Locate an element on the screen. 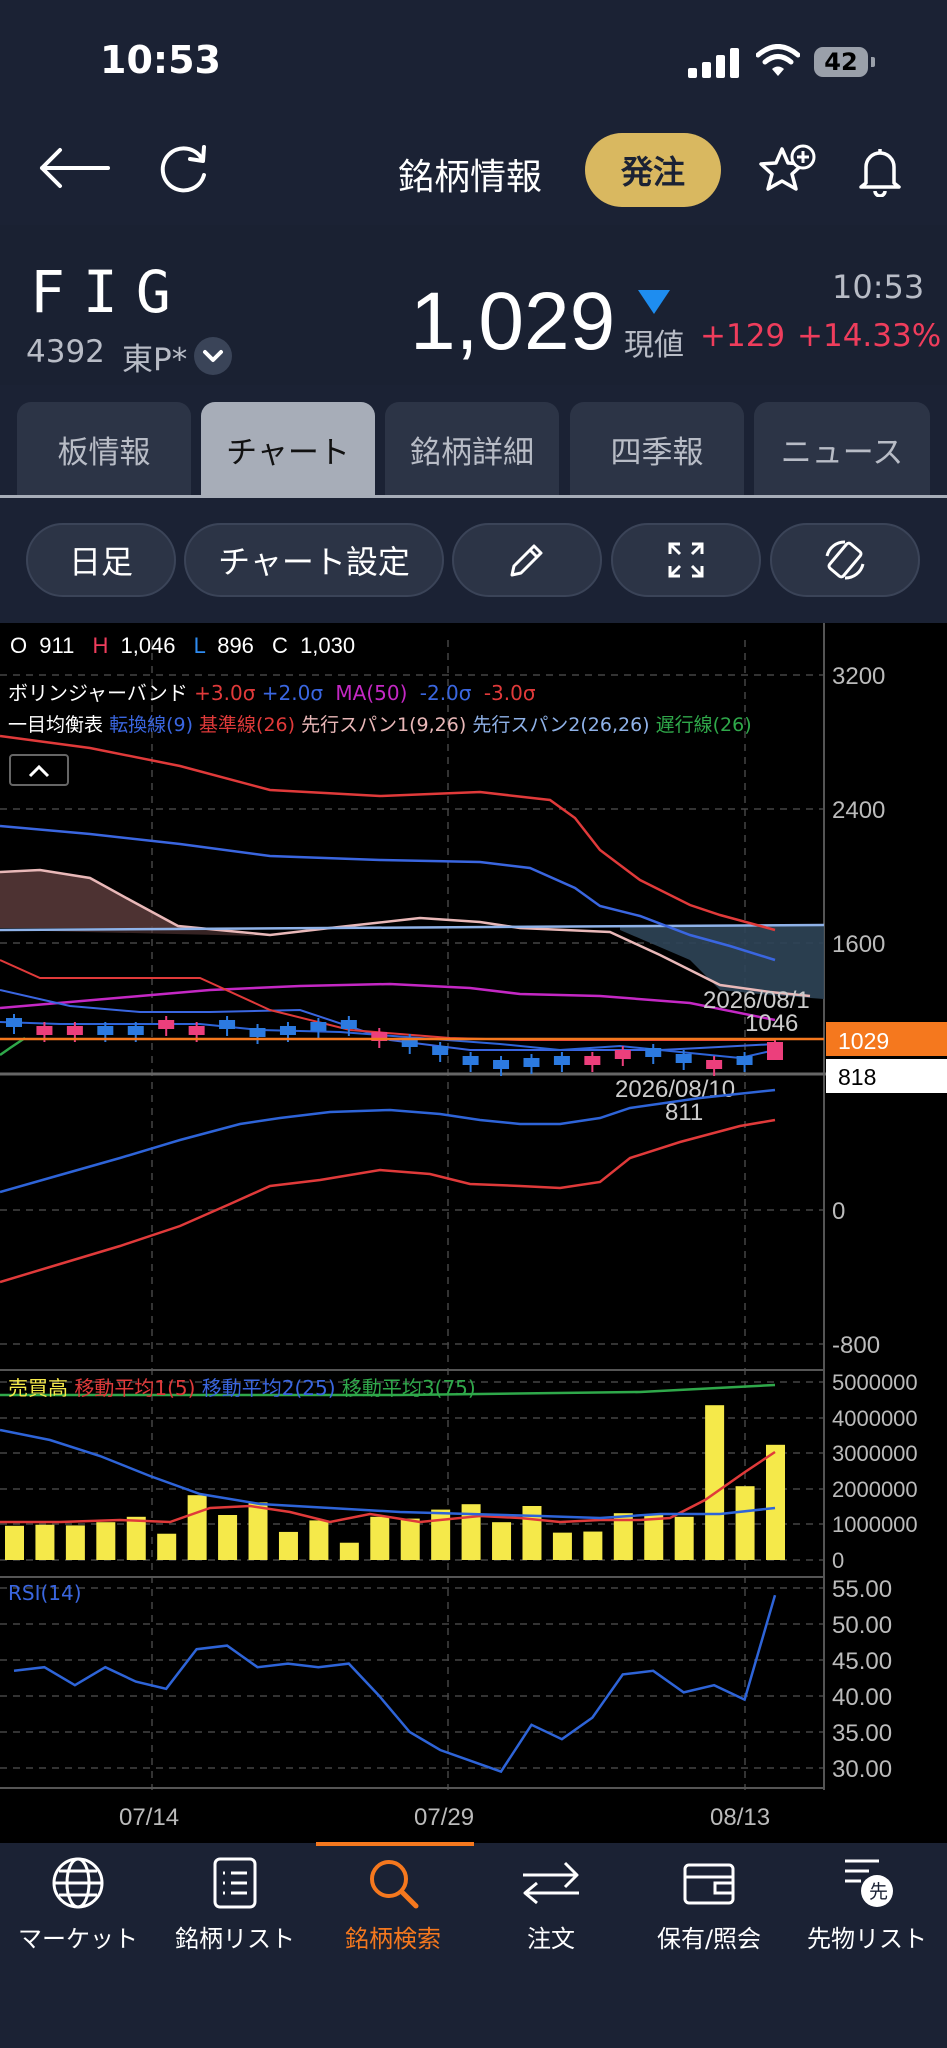 This screenshot has height=2048, width=947. price-axis-label: 2400 is located at coordinates (858, 810).